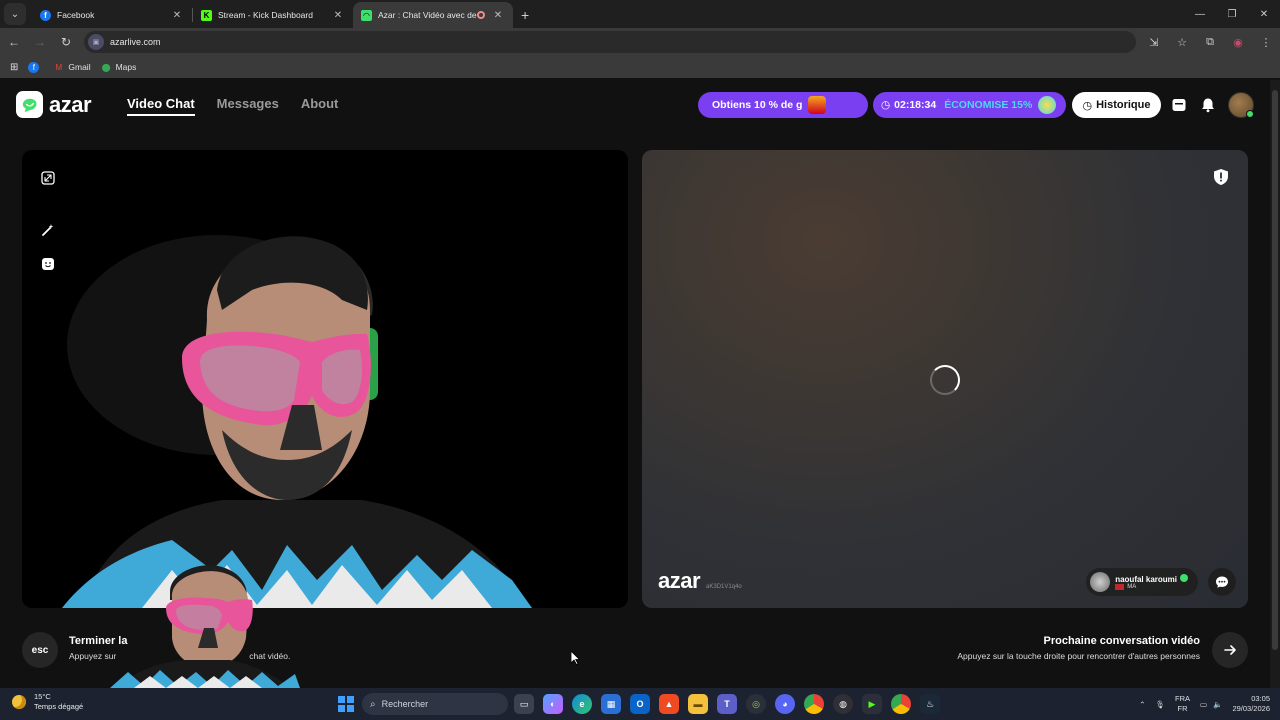 This screenshot has width=1280, height=720. Describe the element at coordinates (126, 67) in the screenshot. I see `bookmark-label: Maps` at that location.